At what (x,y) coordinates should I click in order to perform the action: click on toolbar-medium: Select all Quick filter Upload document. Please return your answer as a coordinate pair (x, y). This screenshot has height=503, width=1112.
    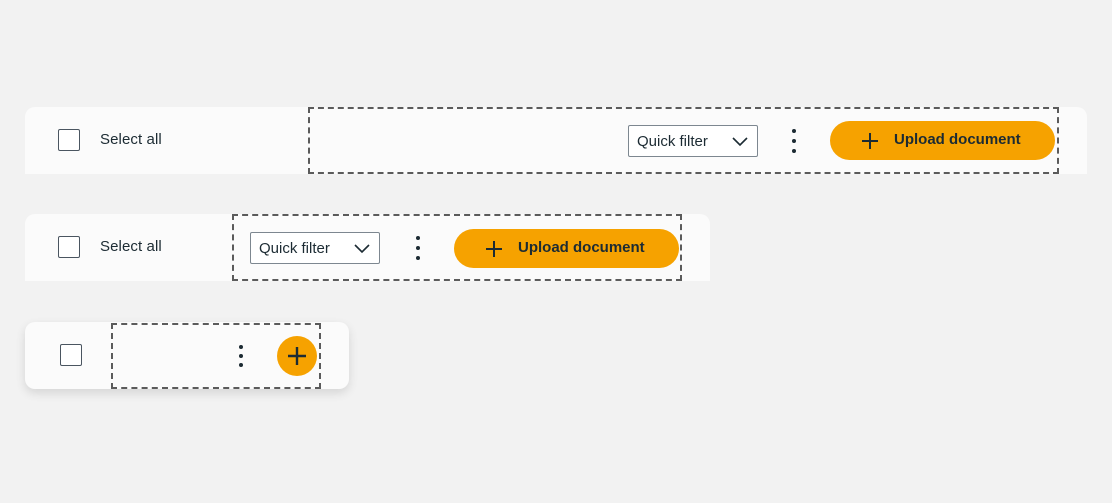
    Looking at the image, I should click on (367, 247).